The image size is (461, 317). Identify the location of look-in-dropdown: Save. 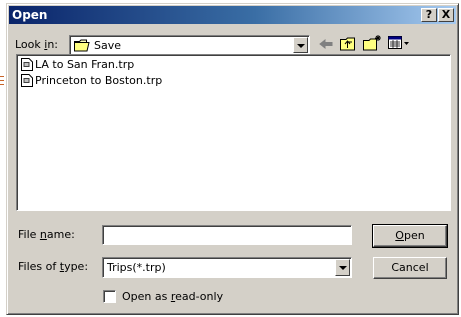
(189, 45).